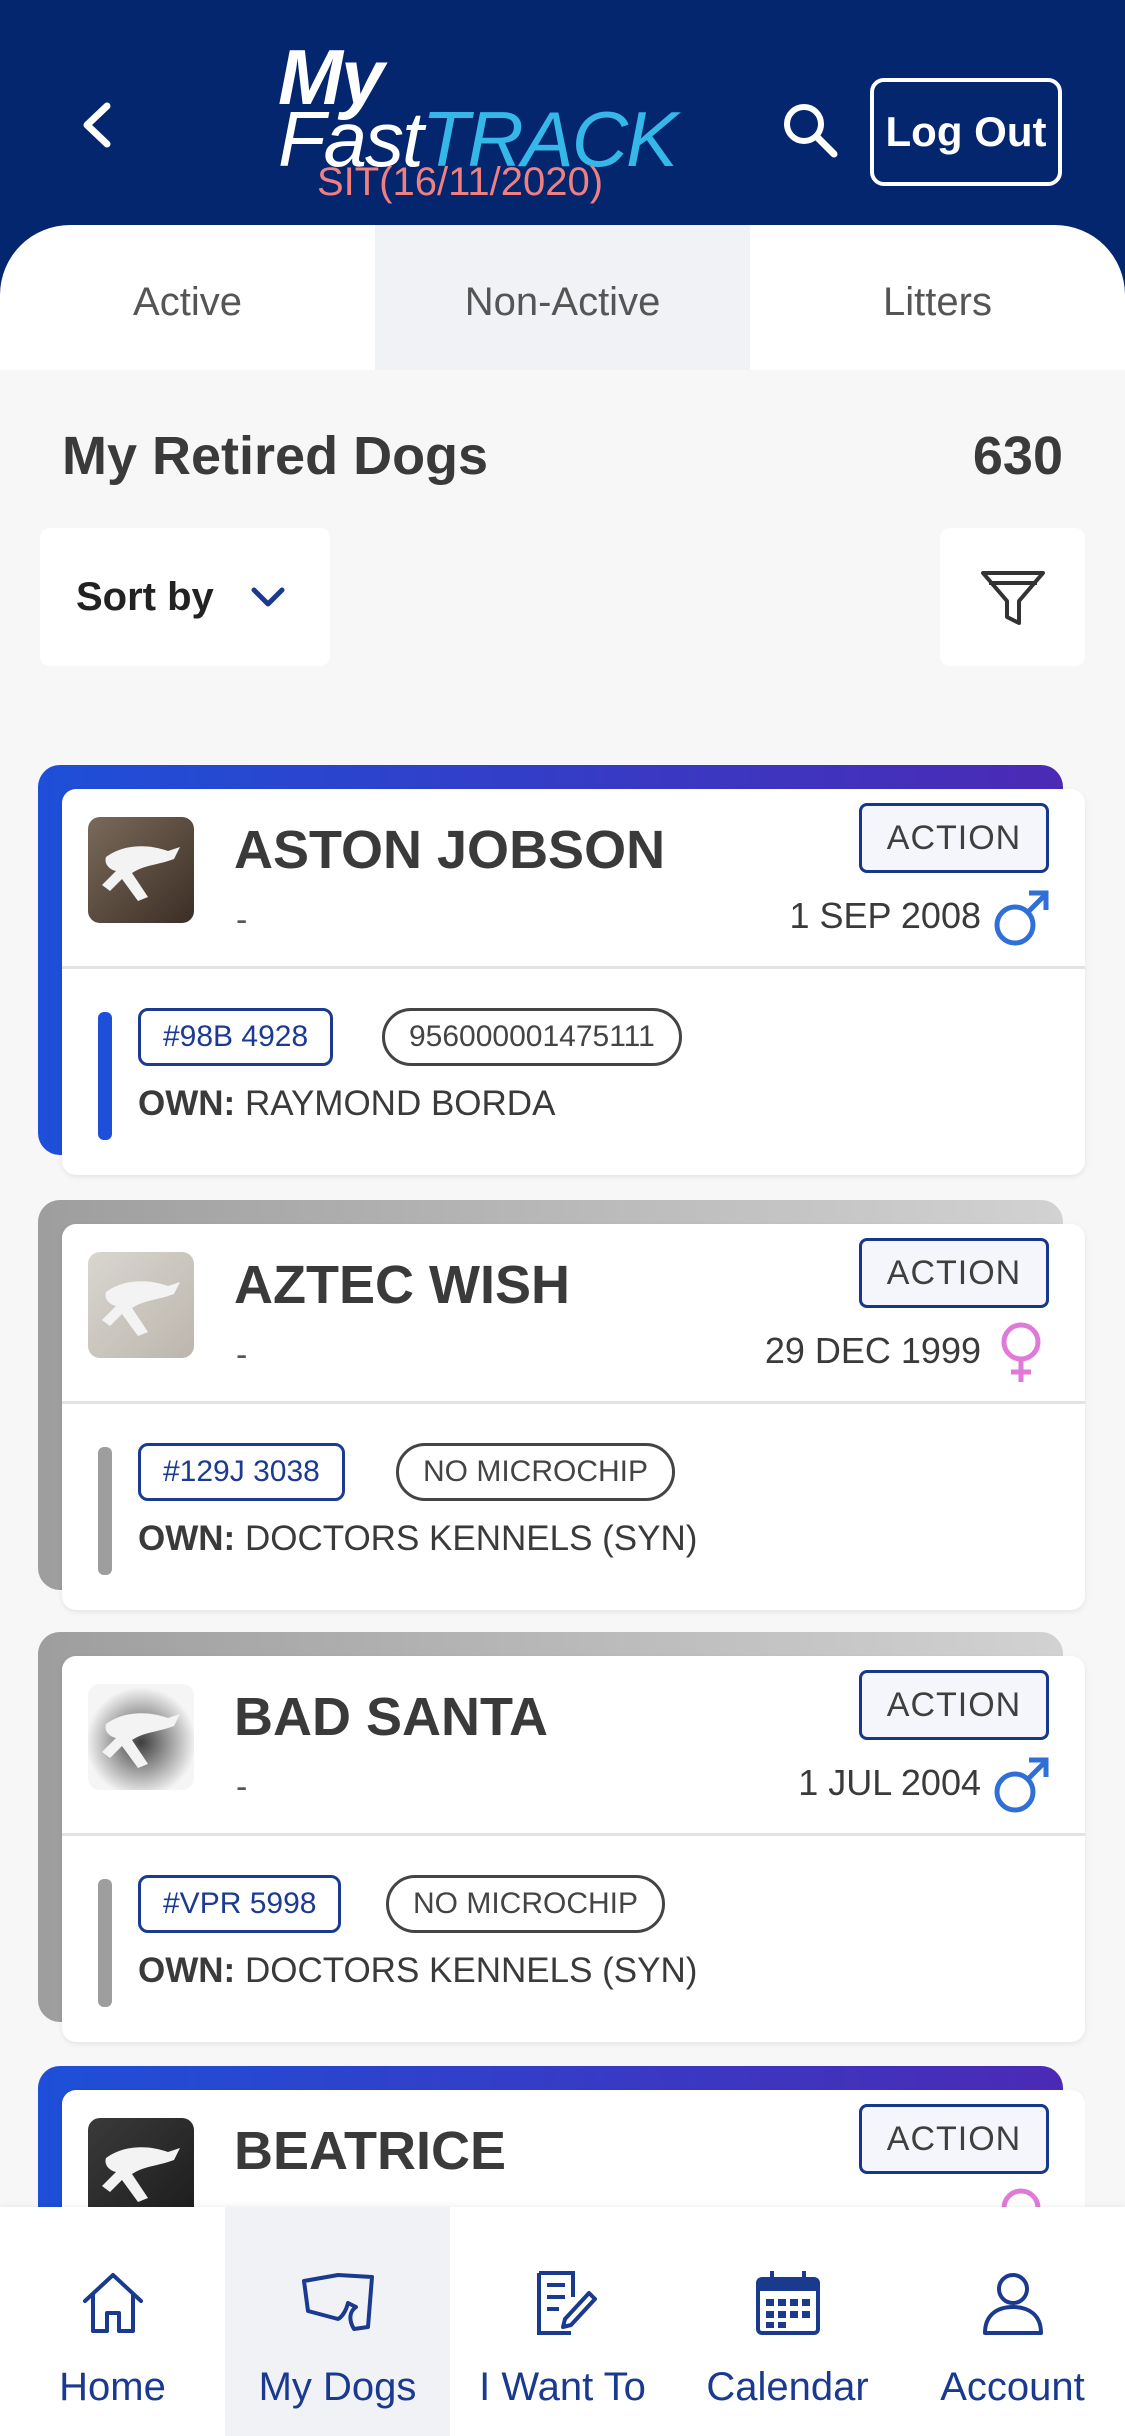 The height and width of the screenshot is (2436, 1125). Describe the element at coordinates (966, 132) in the screenshot. I see `logout-button: Log Out` at that location.